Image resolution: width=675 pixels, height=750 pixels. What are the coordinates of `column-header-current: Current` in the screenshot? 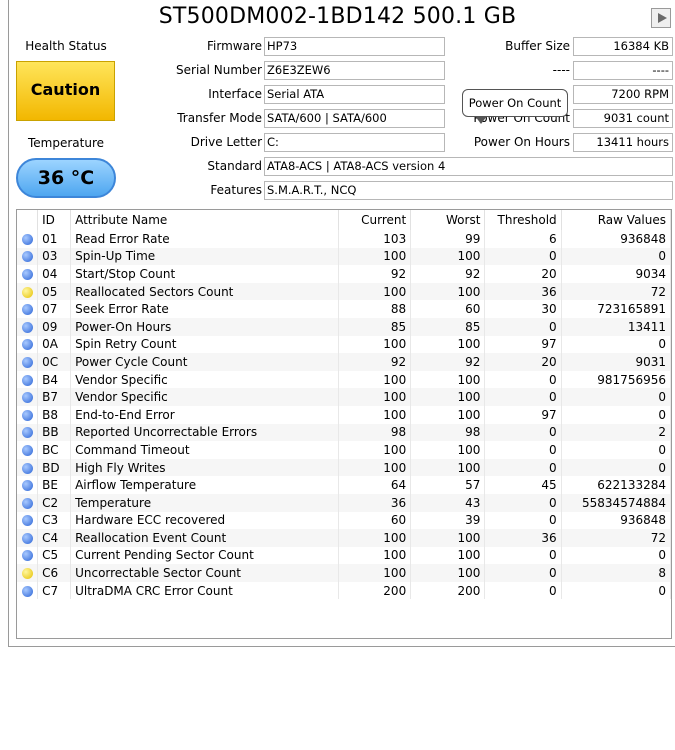 It's located at (375, 220).